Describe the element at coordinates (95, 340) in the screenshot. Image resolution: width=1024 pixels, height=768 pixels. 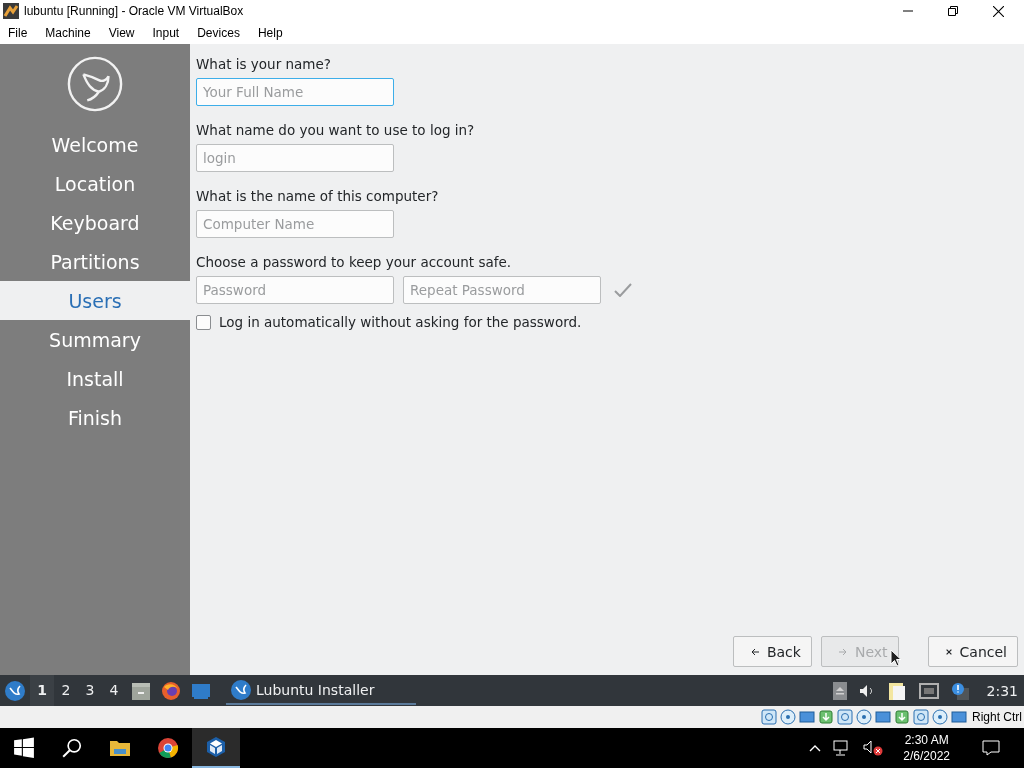
I see `step-item: Summary` at that location.